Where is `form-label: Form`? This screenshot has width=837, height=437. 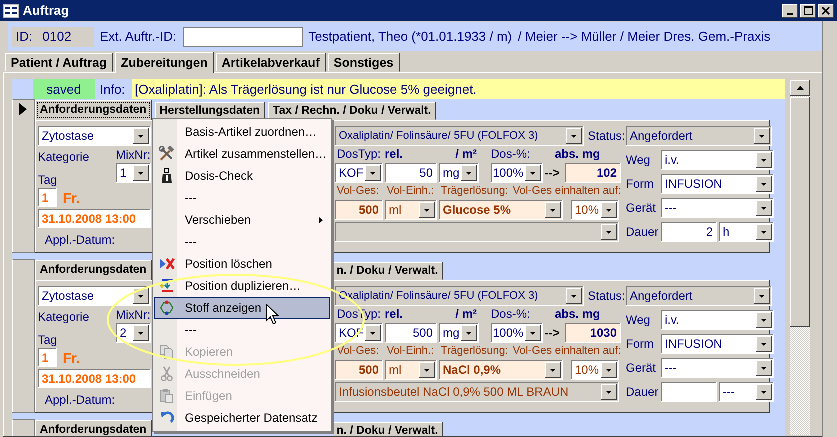
form-label: Form is located at coordinates (640, 184).